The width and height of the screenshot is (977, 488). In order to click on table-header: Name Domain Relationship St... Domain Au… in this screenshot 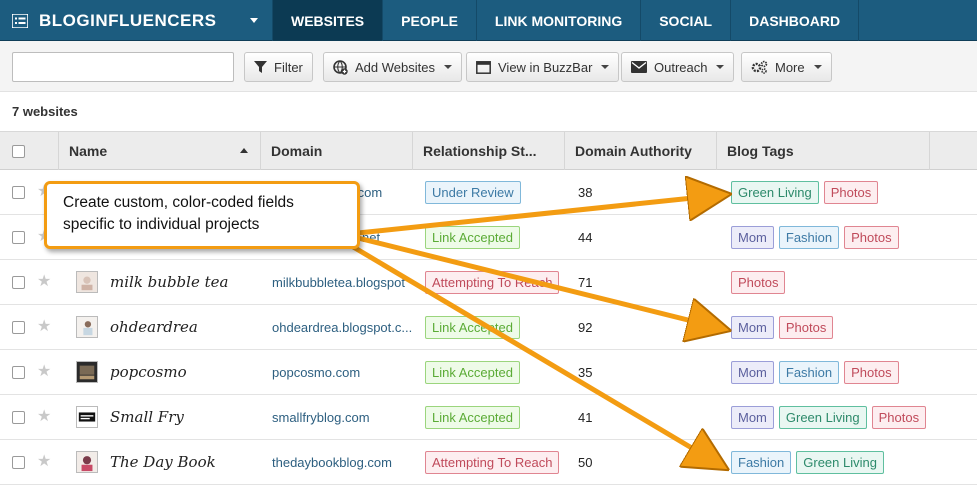, I will do `click(488, 150)`.